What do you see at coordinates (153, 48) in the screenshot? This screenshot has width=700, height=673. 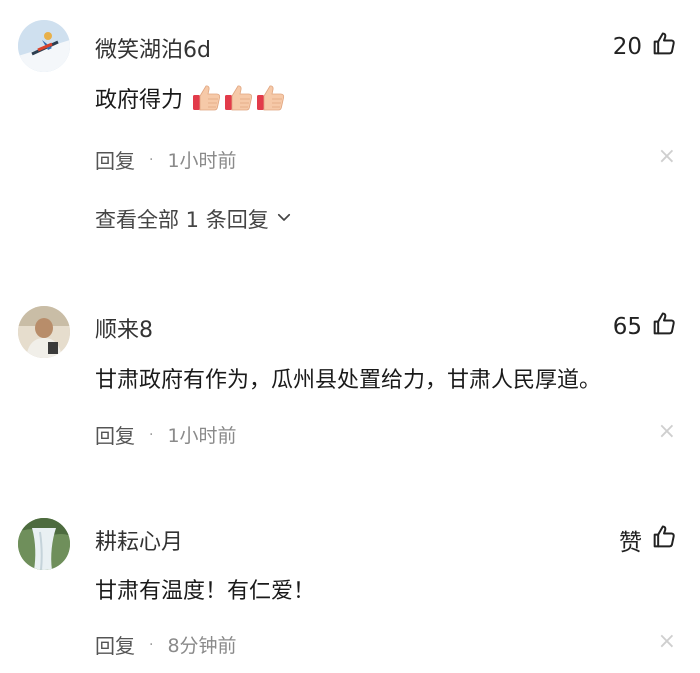 I see `username: 微笑湖泊6d` at bounding box center [153, 48].